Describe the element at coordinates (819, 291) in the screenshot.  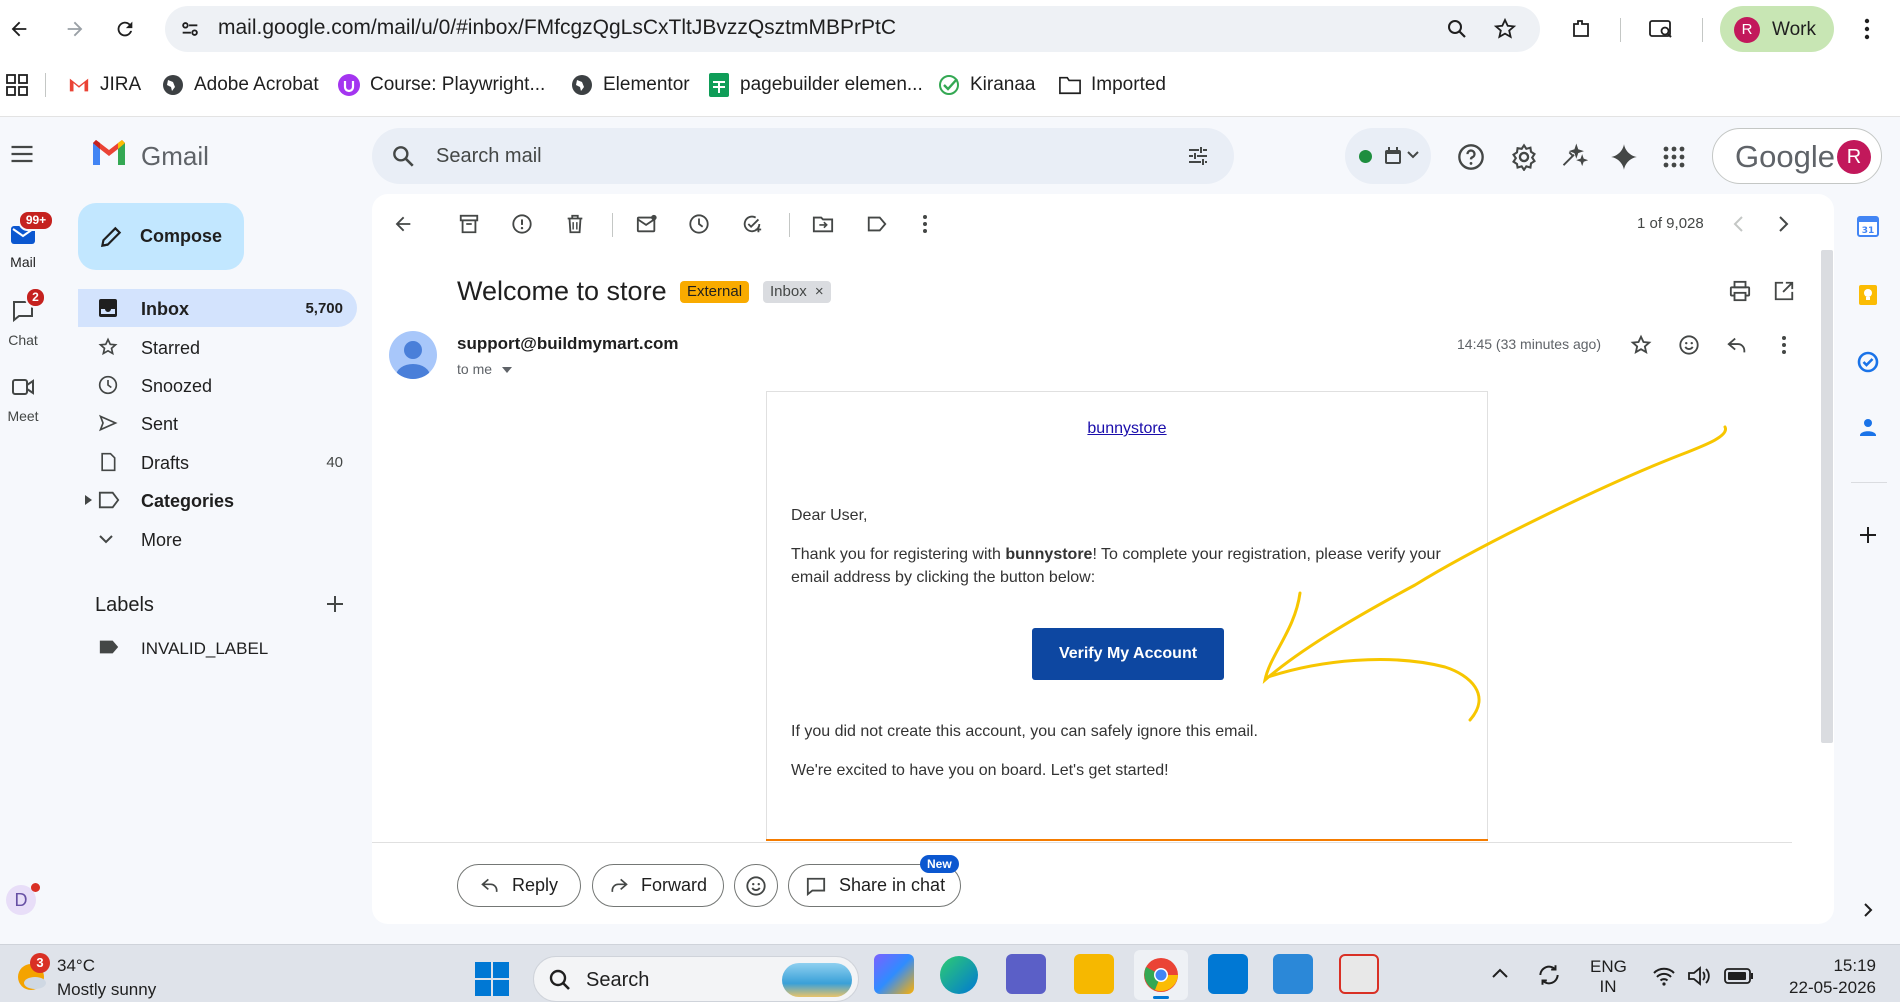
I see `remove-label-icon: ×` at that location.